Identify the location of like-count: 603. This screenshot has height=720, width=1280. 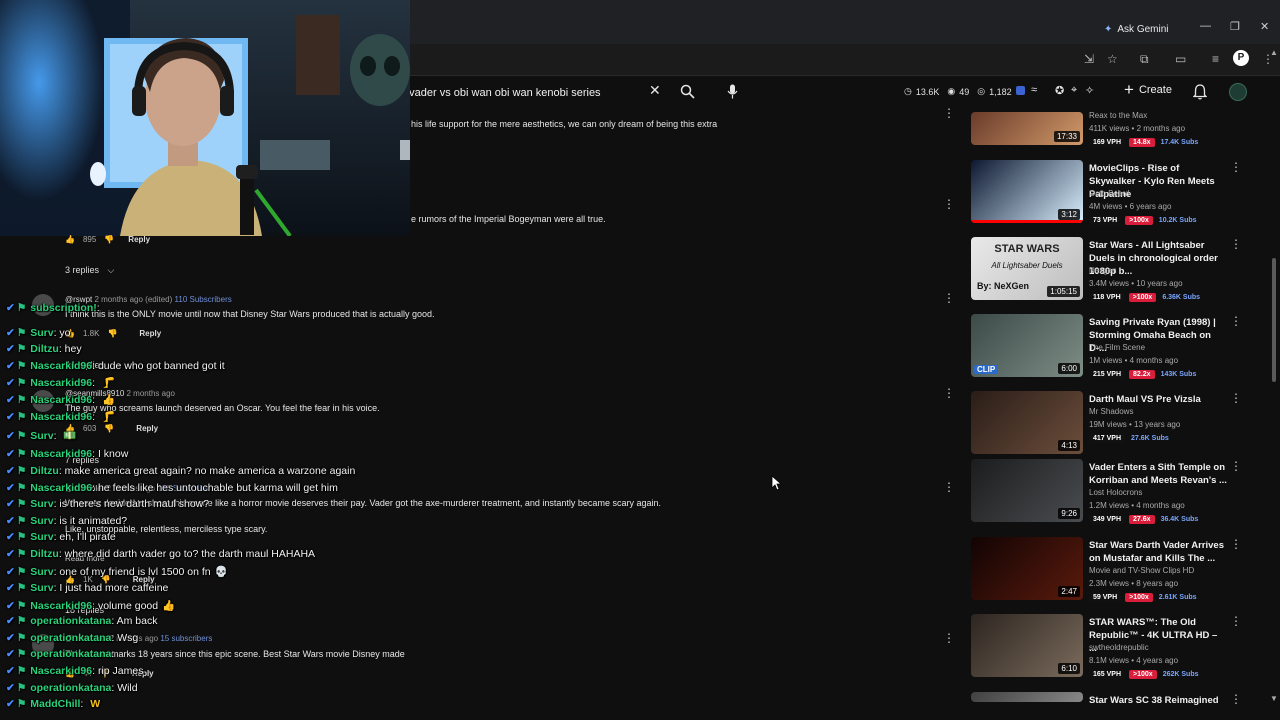
(89, 428).